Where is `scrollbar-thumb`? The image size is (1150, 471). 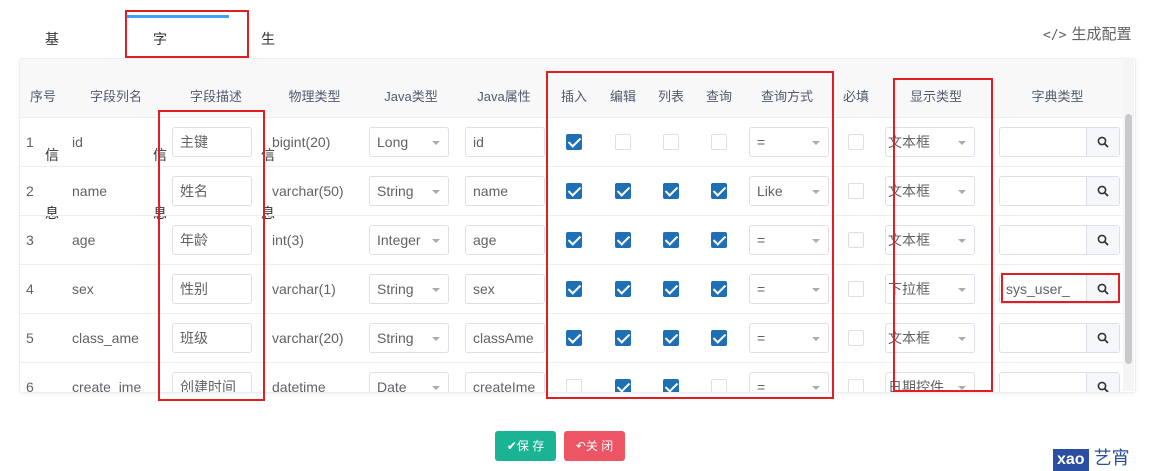
scrollbar-thumb is located at coordinates (1128, 239).